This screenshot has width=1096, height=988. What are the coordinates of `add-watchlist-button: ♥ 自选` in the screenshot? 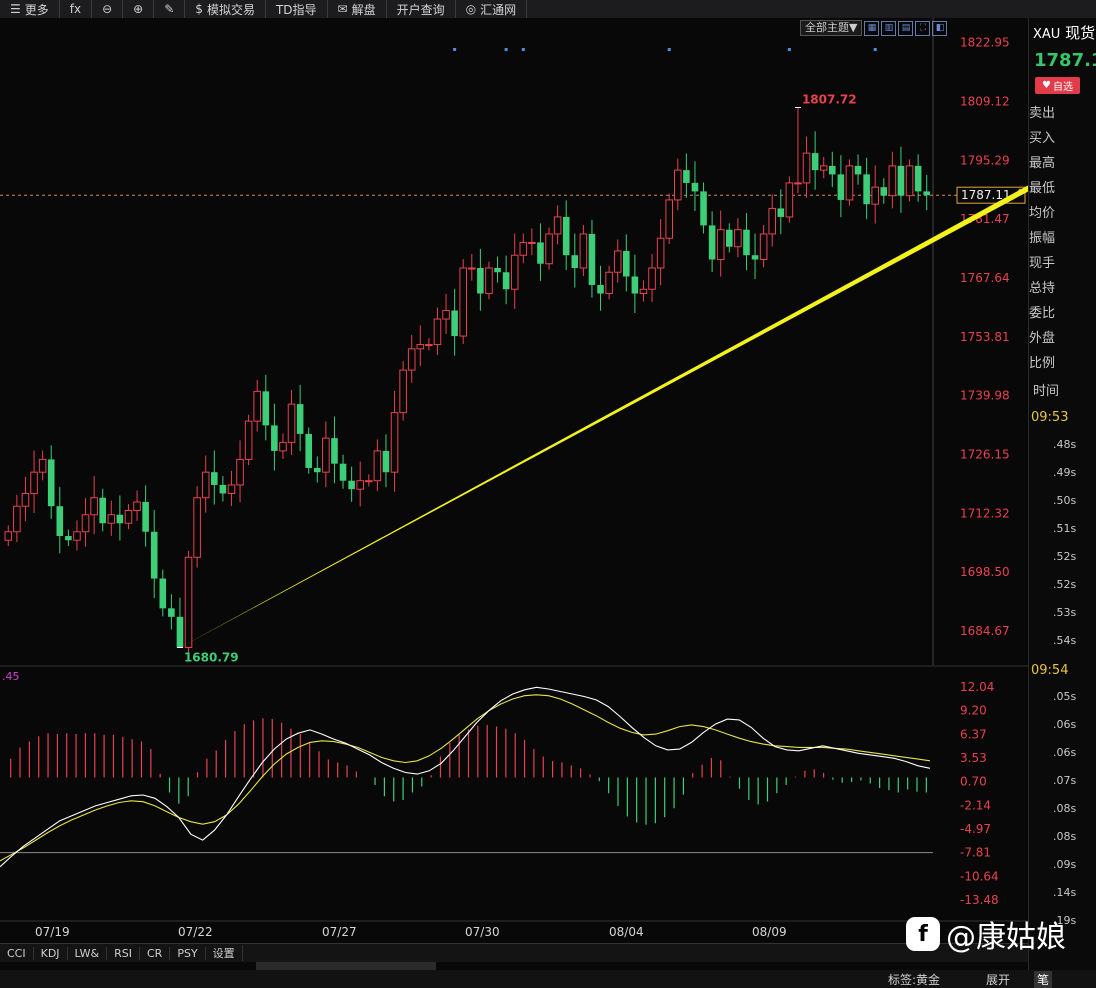 It's located at (1057, 85).